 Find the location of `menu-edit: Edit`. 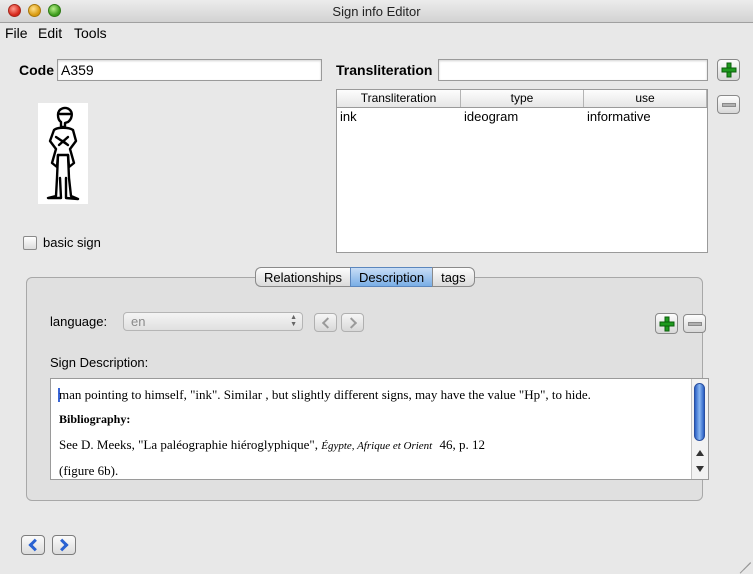

menu-edit: Edit is located at coordinates (50, 33).